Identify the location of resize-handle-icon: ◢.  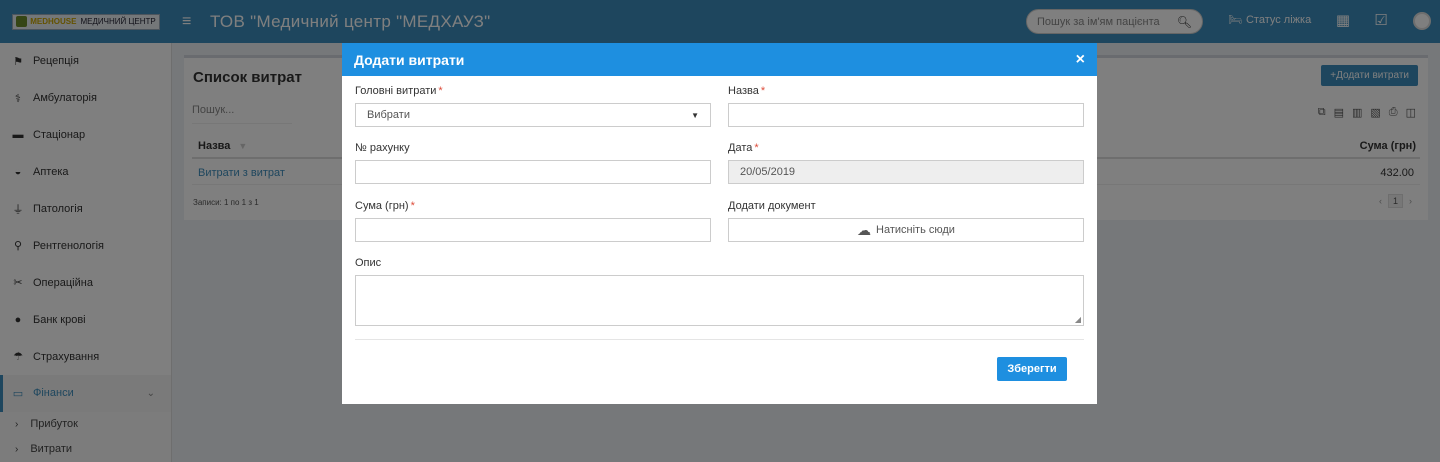
(1078, 319).